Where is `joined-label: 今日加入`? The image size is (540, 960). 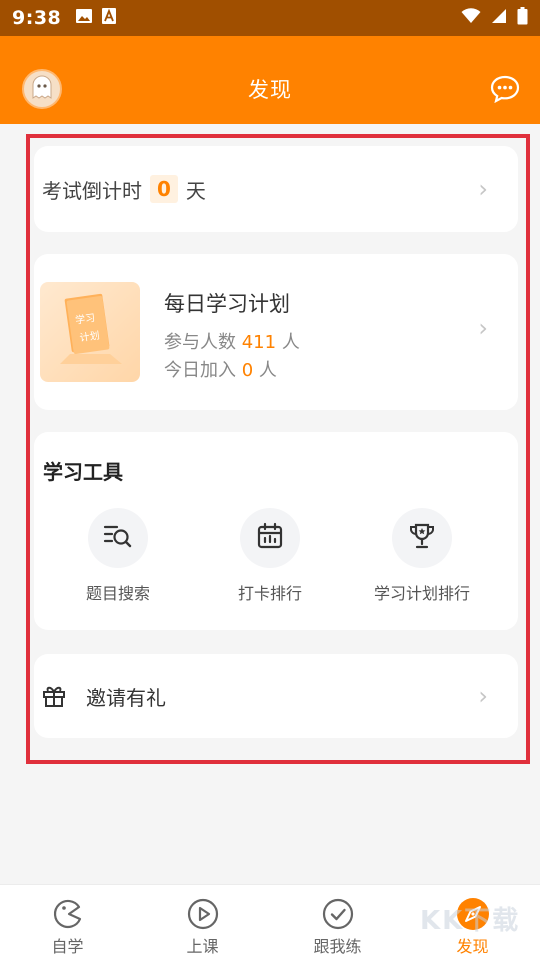 joined-label: 今日加入 is located at coordinates (200, 370).